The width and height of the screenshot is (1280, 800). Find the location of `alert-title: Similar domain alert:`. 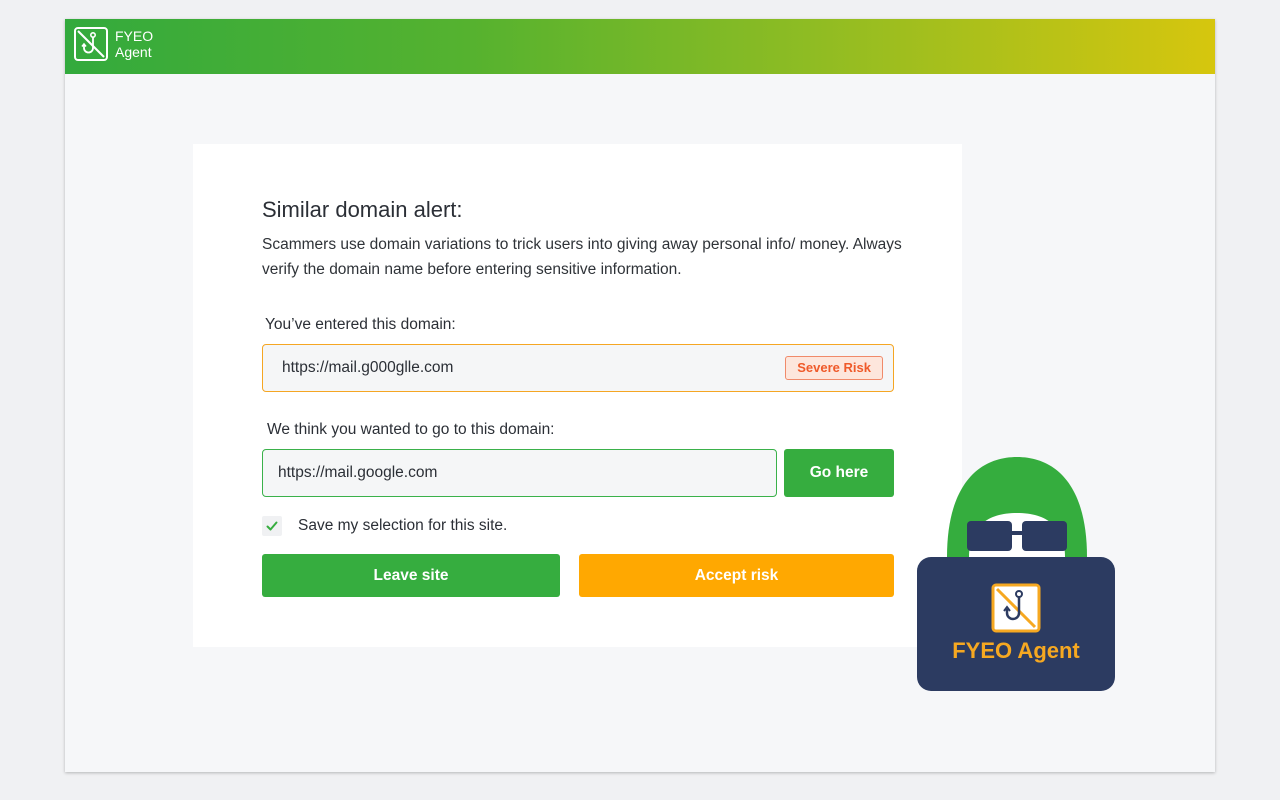

alert-title: Similar domain alert: is located at coordinates (362, 209).